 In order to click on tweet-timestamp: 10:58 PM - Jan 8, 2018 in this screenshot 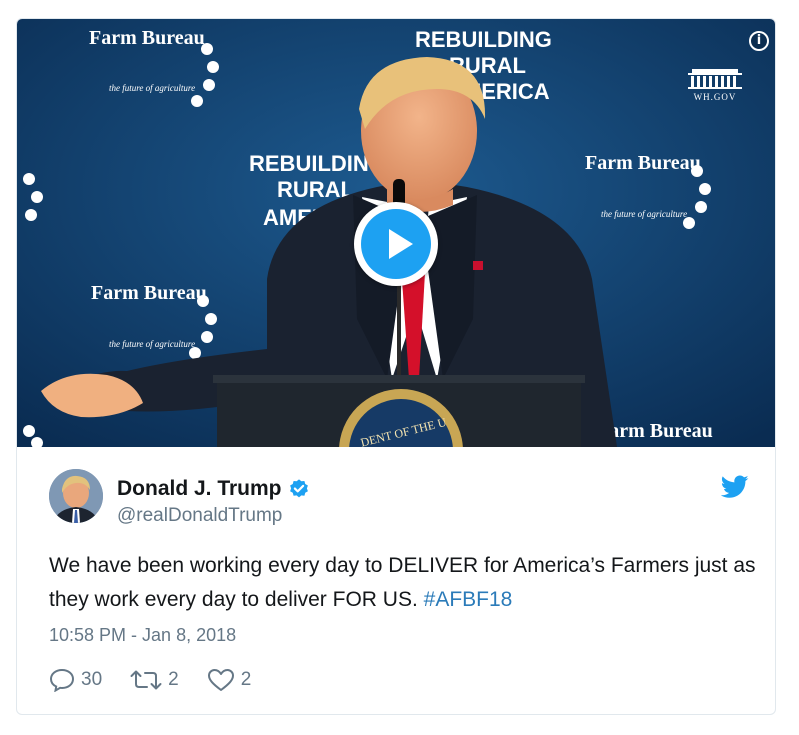, I will do `click(142, 635)`.